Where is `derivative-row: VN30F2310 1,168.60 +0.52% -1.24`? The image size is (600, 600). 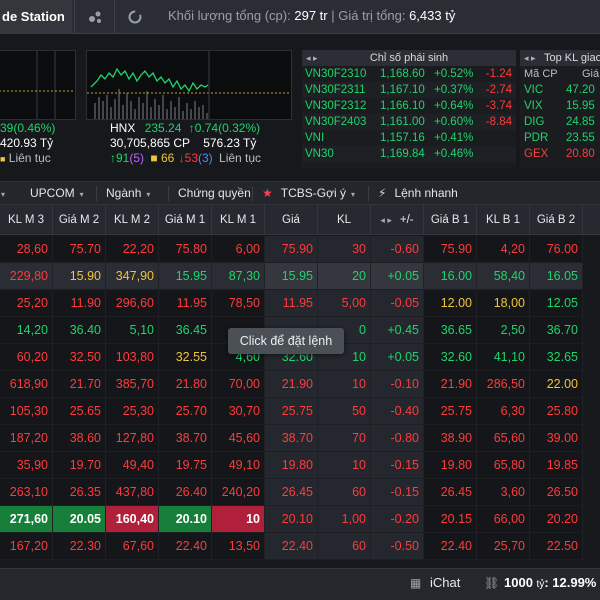
derivative-row: VN30F2310 1,168.60 +0.52% -1.24 is located at coordinates (409, 74).